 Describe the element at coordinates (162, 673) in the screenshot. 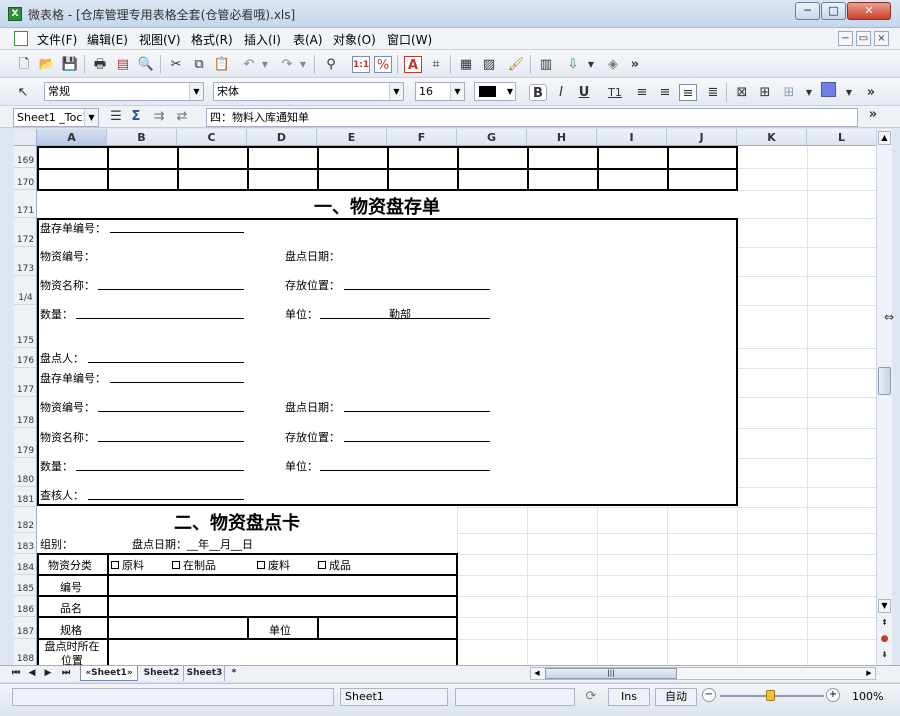

I see `sheet-tab-sheet2: Sheet2` at that location.